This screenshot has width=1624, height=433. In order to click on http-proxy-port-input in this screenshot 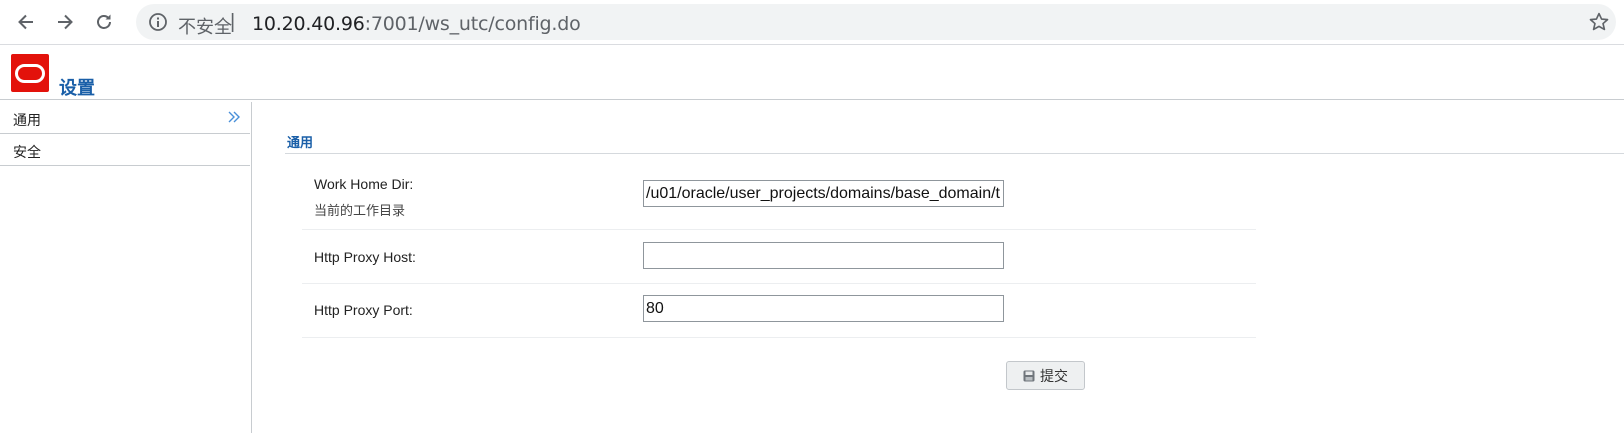, I will do `click(823, 308)`.